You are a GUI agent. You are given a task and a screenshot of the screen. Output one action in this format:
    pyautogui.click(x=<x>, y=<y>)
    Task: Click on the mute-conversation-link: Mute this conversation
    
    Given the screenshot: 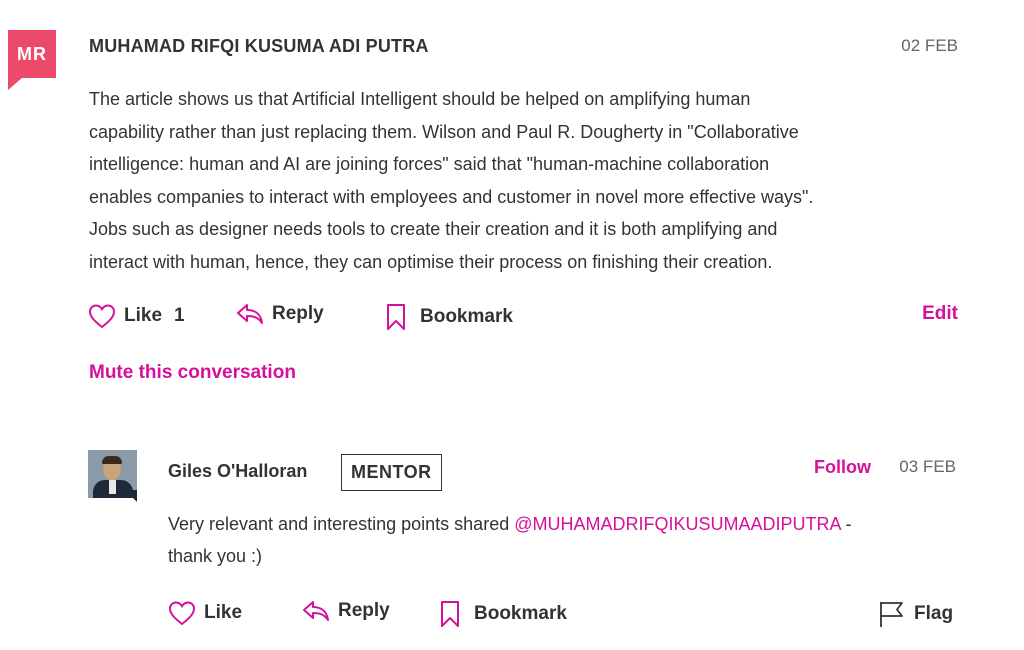 What is the action you would take?
    pyautogui.click(x=192, y=373)
    